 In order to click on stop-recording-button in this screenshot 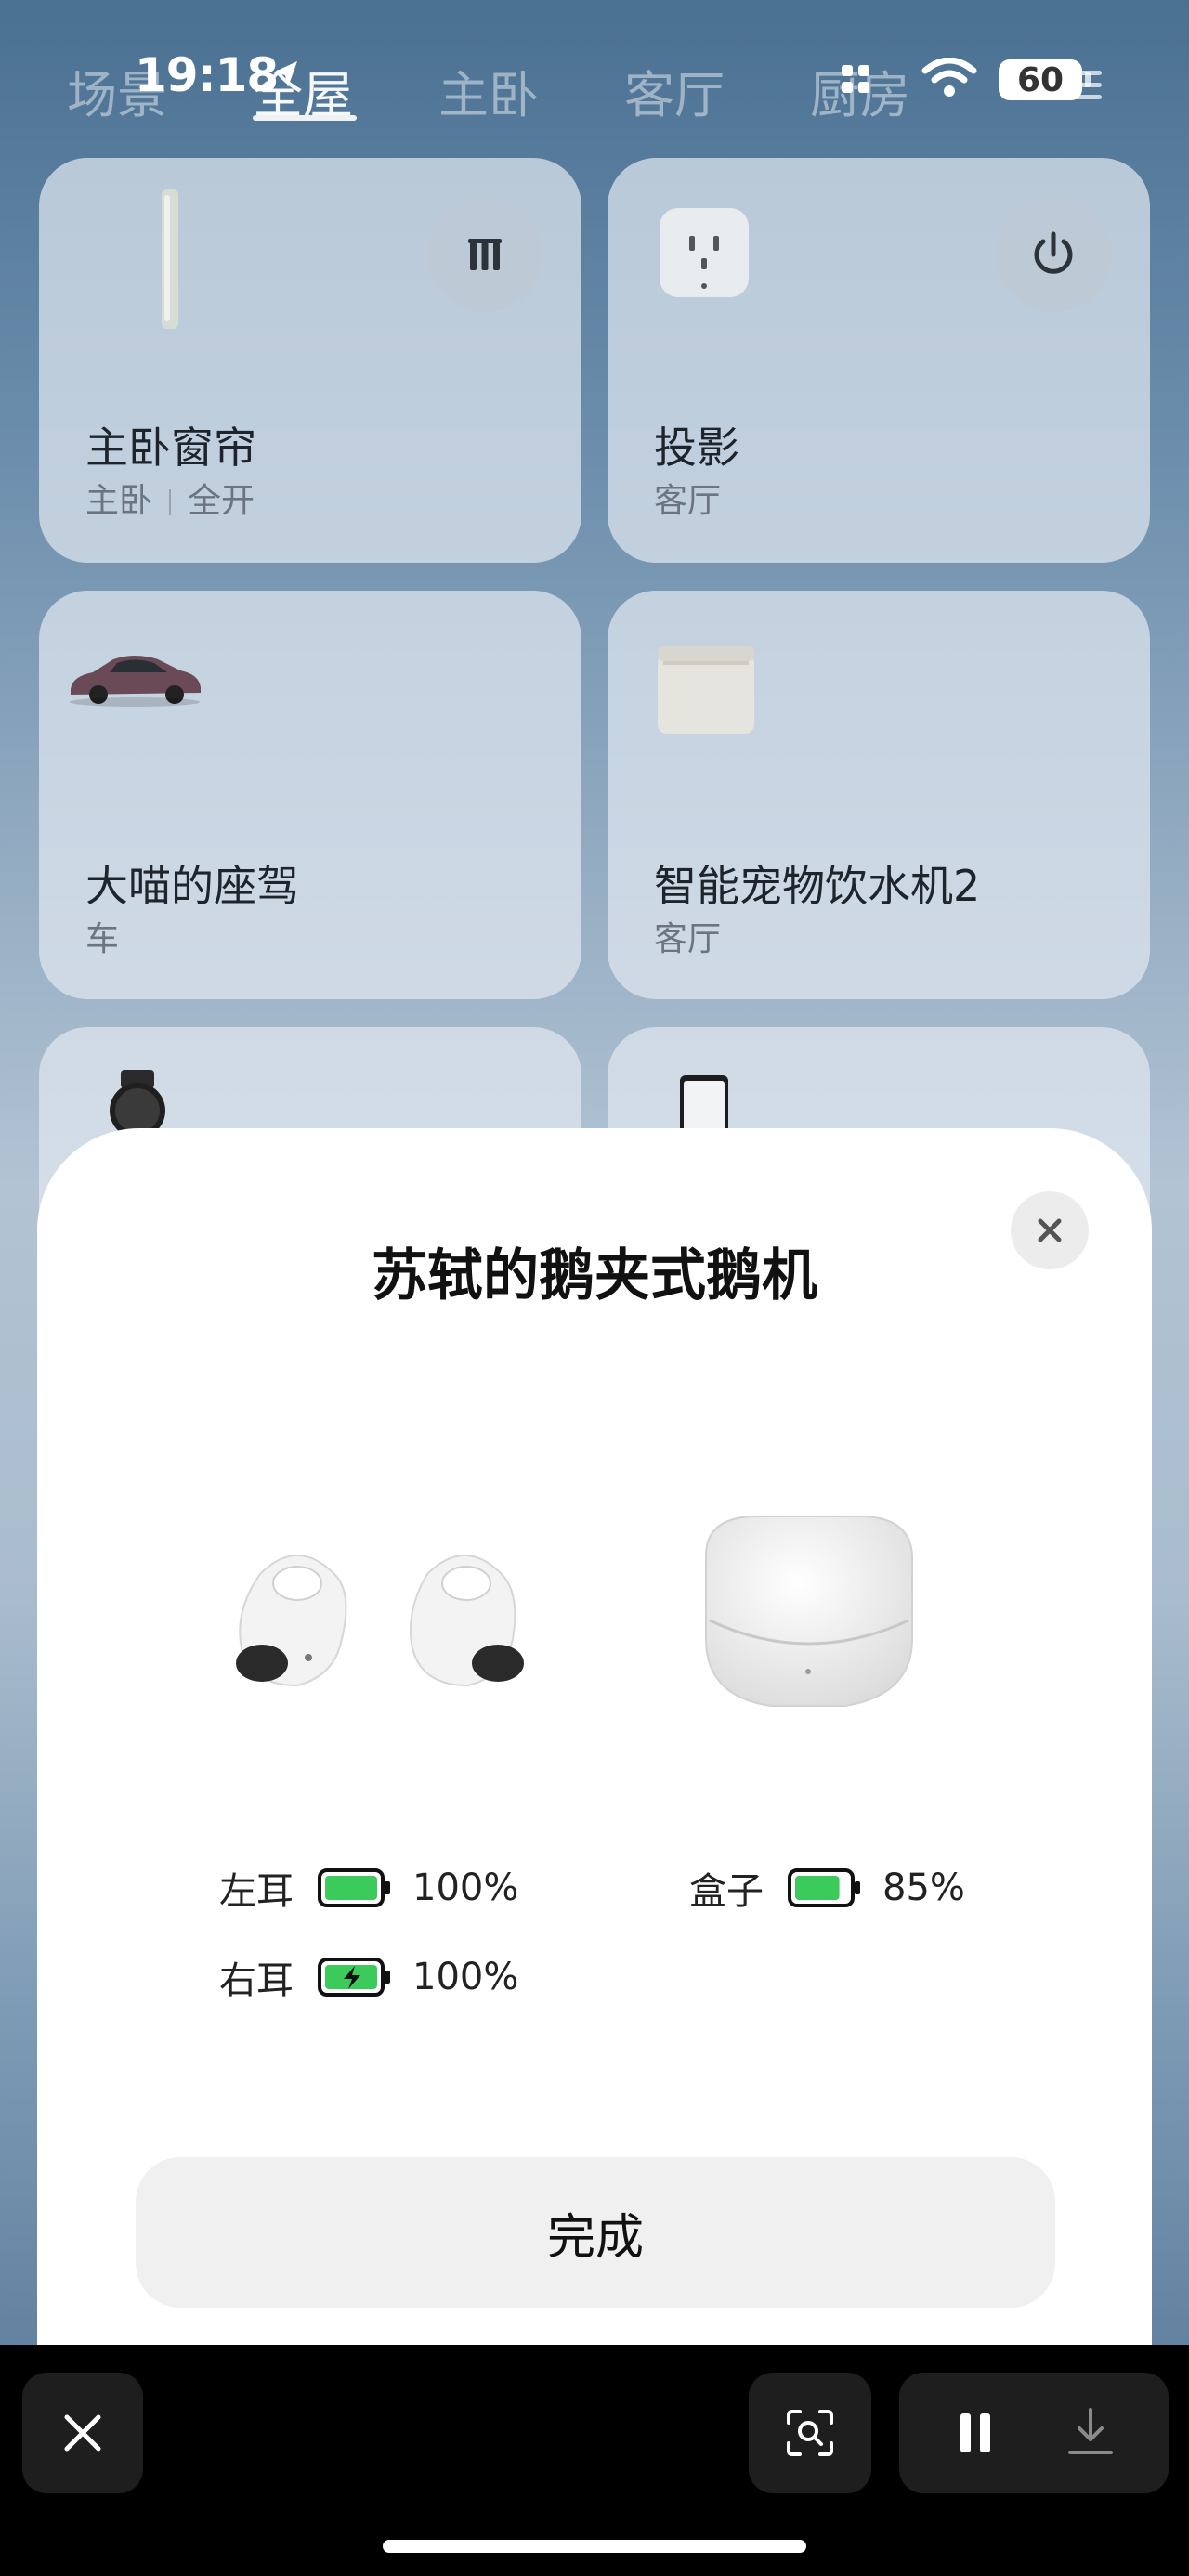, I will do `click(82, 2433)`.